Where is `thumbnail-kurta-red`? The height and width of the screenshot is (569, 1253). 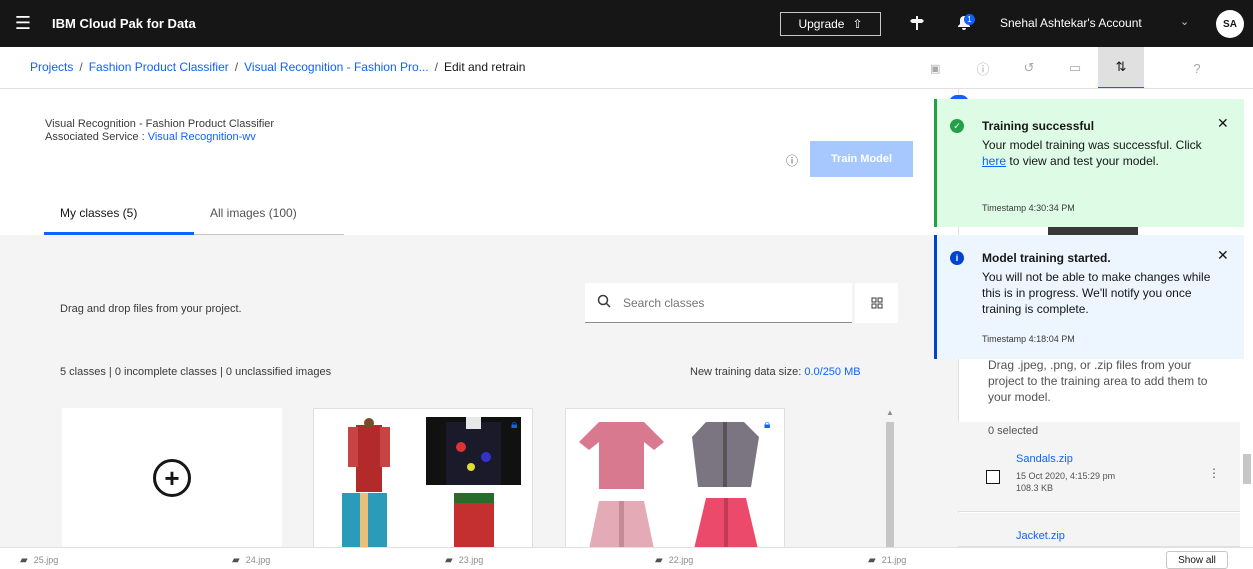
thumbnail-kurta-red is located at coordinates (369, 455).